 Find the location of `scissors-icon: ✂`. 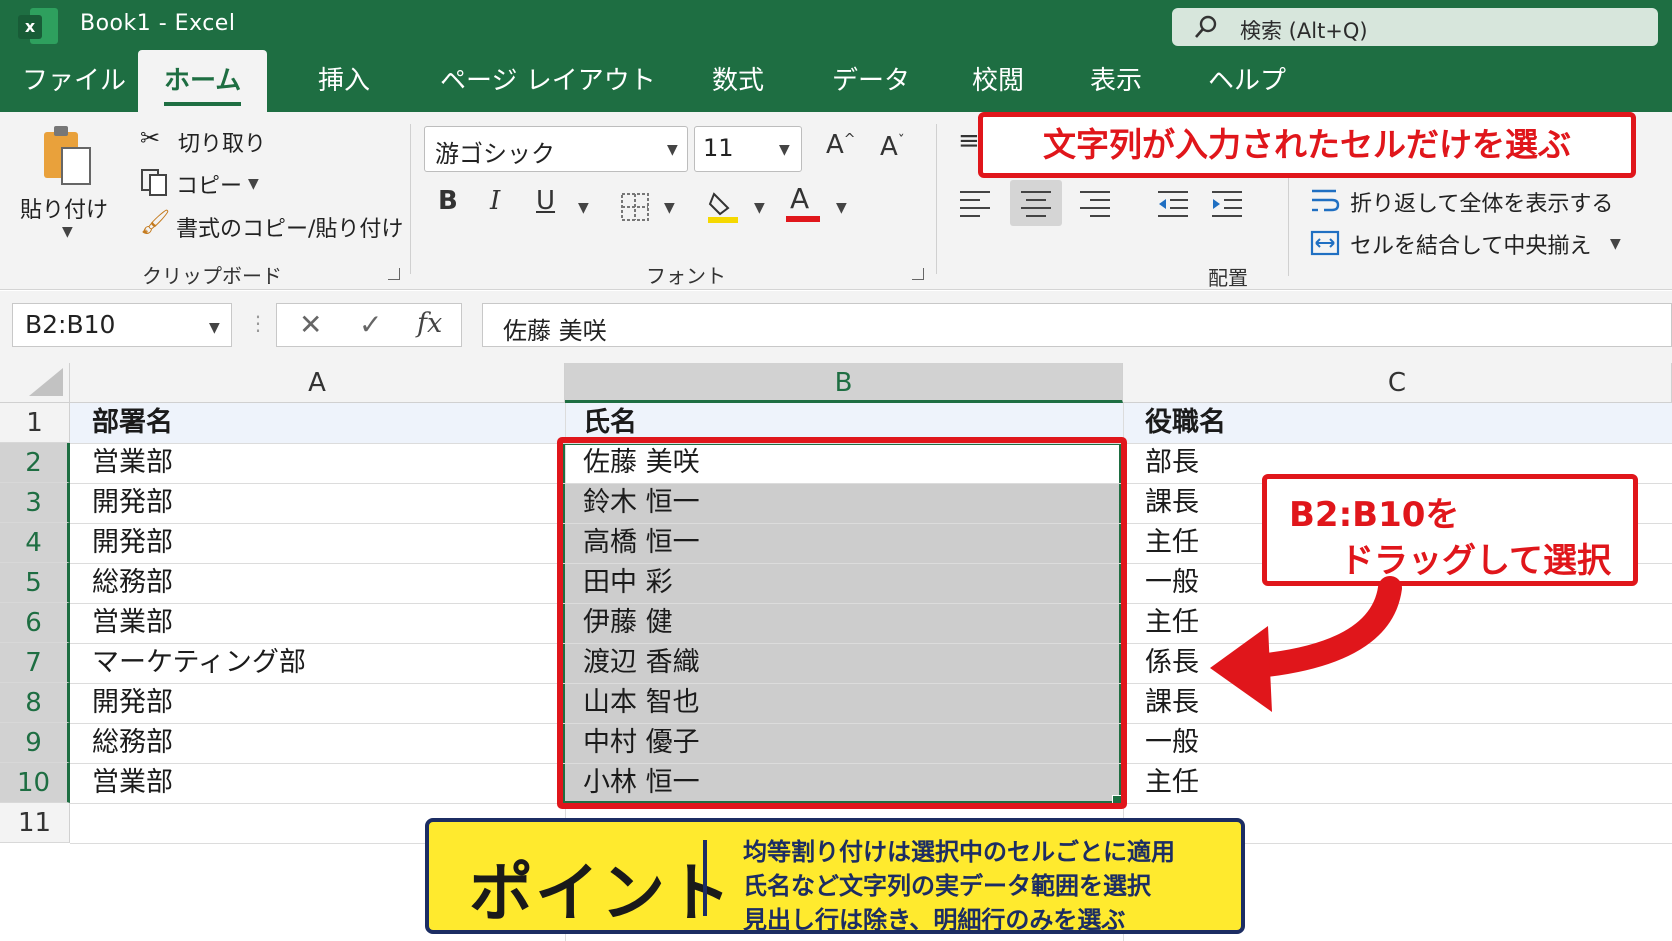

scissors-icon: ✂ is located at coordinates (150, 138).